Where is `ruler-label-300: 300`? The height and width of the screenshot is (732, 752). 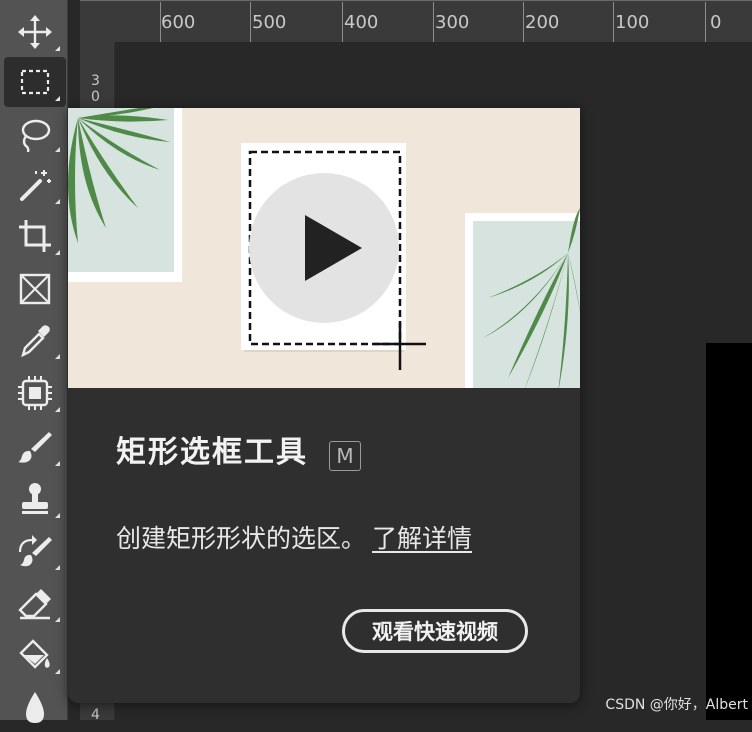
ruler-label-300: 300 is located at coordinates (452, 22).